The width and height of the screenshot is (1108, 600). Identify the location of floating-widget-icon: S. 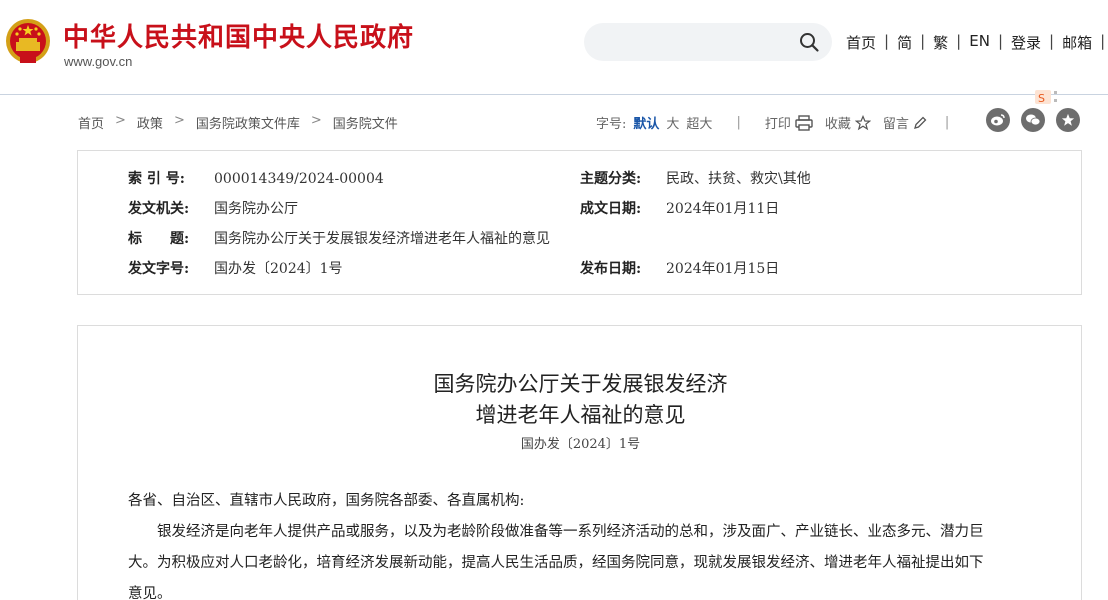
(1047, 98).